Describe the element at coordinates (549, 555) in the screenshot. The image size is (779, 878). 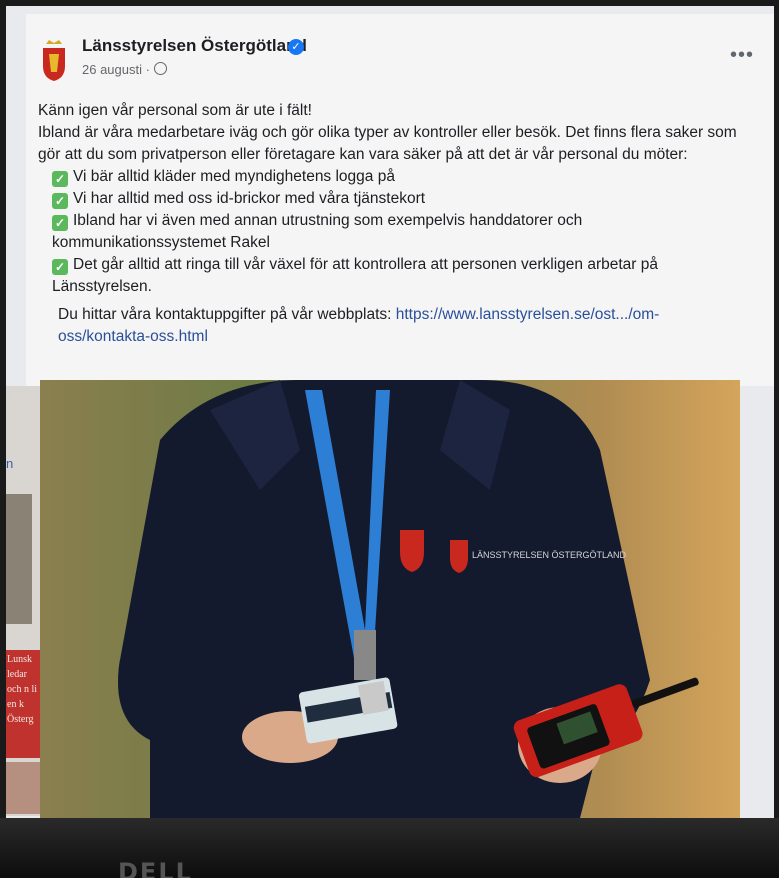
I see `jacket-logo-text: LÄNSSTYRELSEN ÖSTERGÖTLAND` at that location.